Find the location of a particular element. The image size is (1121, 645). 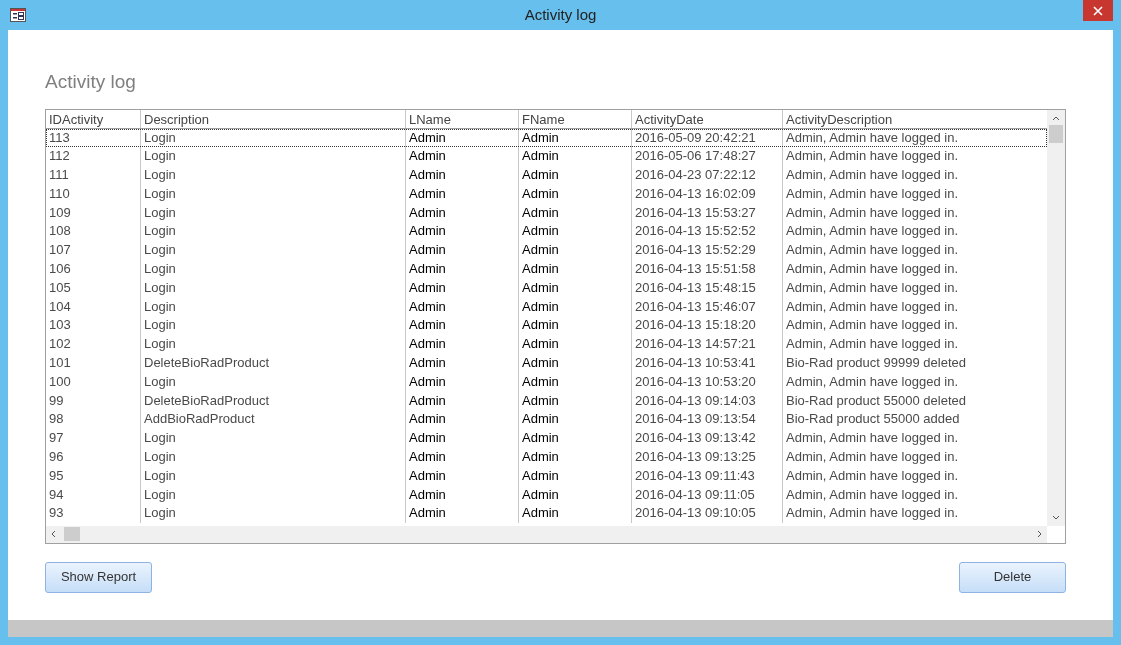

horizontal-scrollbar is located at coordinates (546, 534).